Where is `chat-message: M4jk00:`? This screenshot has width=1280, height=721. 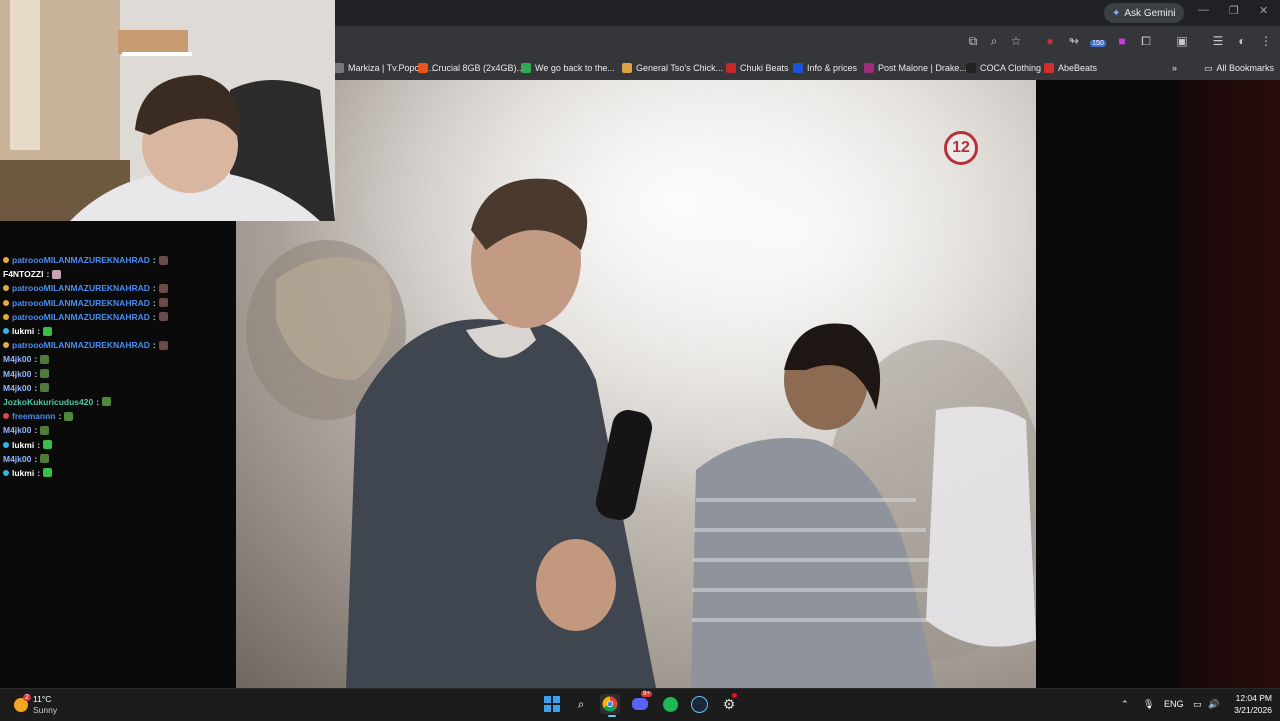
chat-message: M4jk00: is located at coordinates (118, 430).